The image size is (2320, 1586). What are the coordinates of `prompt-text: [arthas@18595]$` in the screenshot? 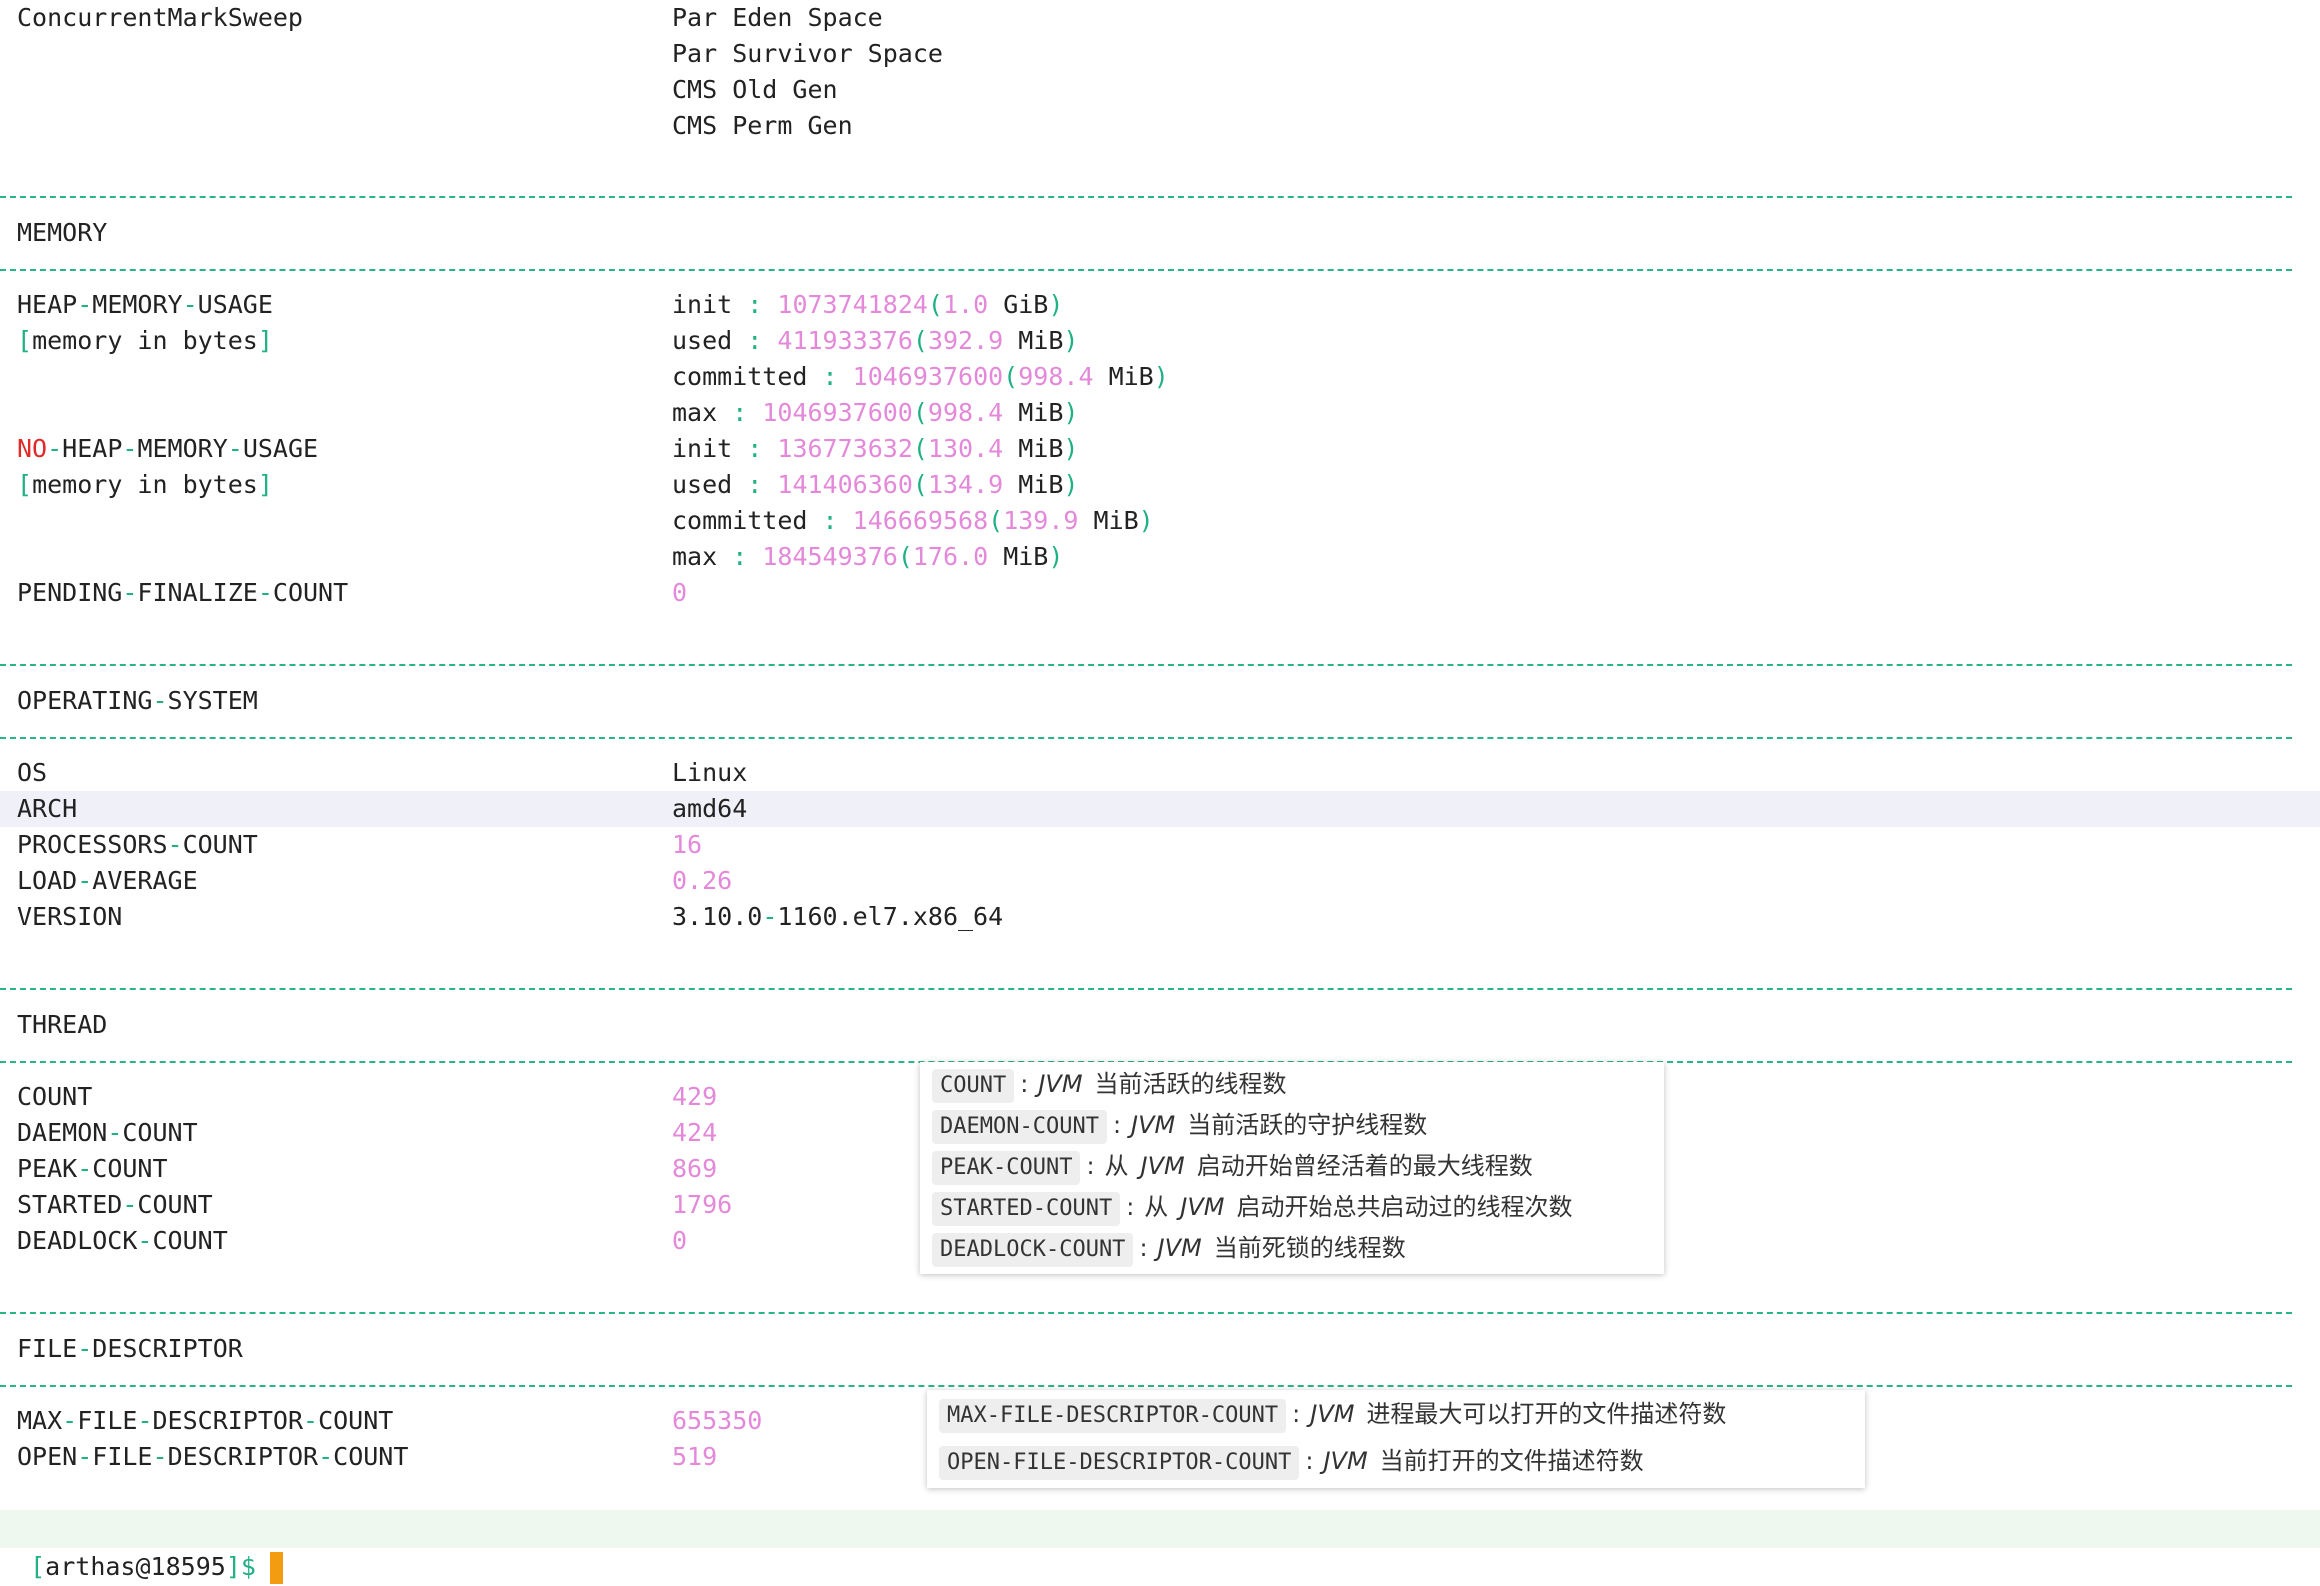 It's located at (143, 1566).